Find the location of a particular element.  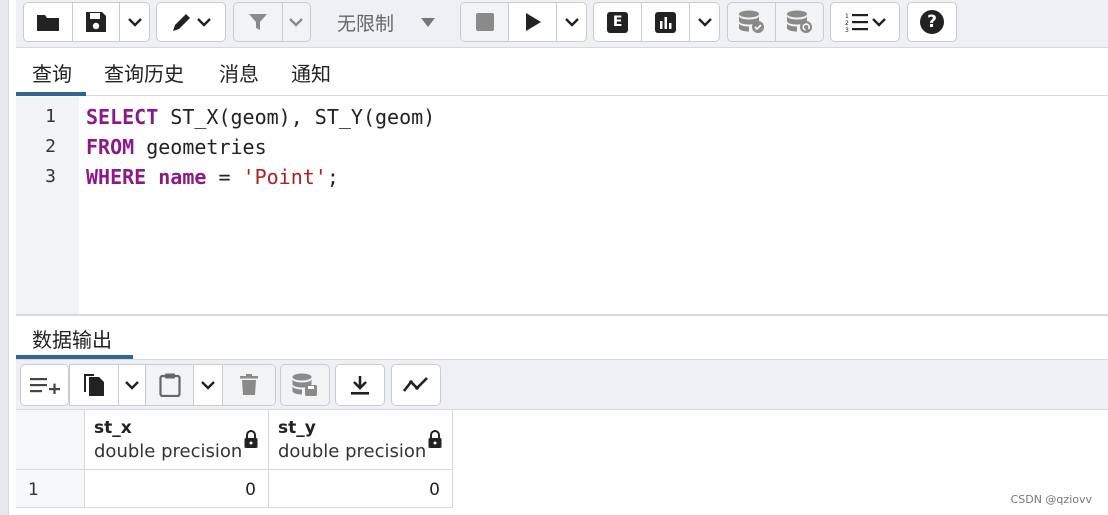

watermark: CSDN @qziovv is located at coordinates (1051, 499).